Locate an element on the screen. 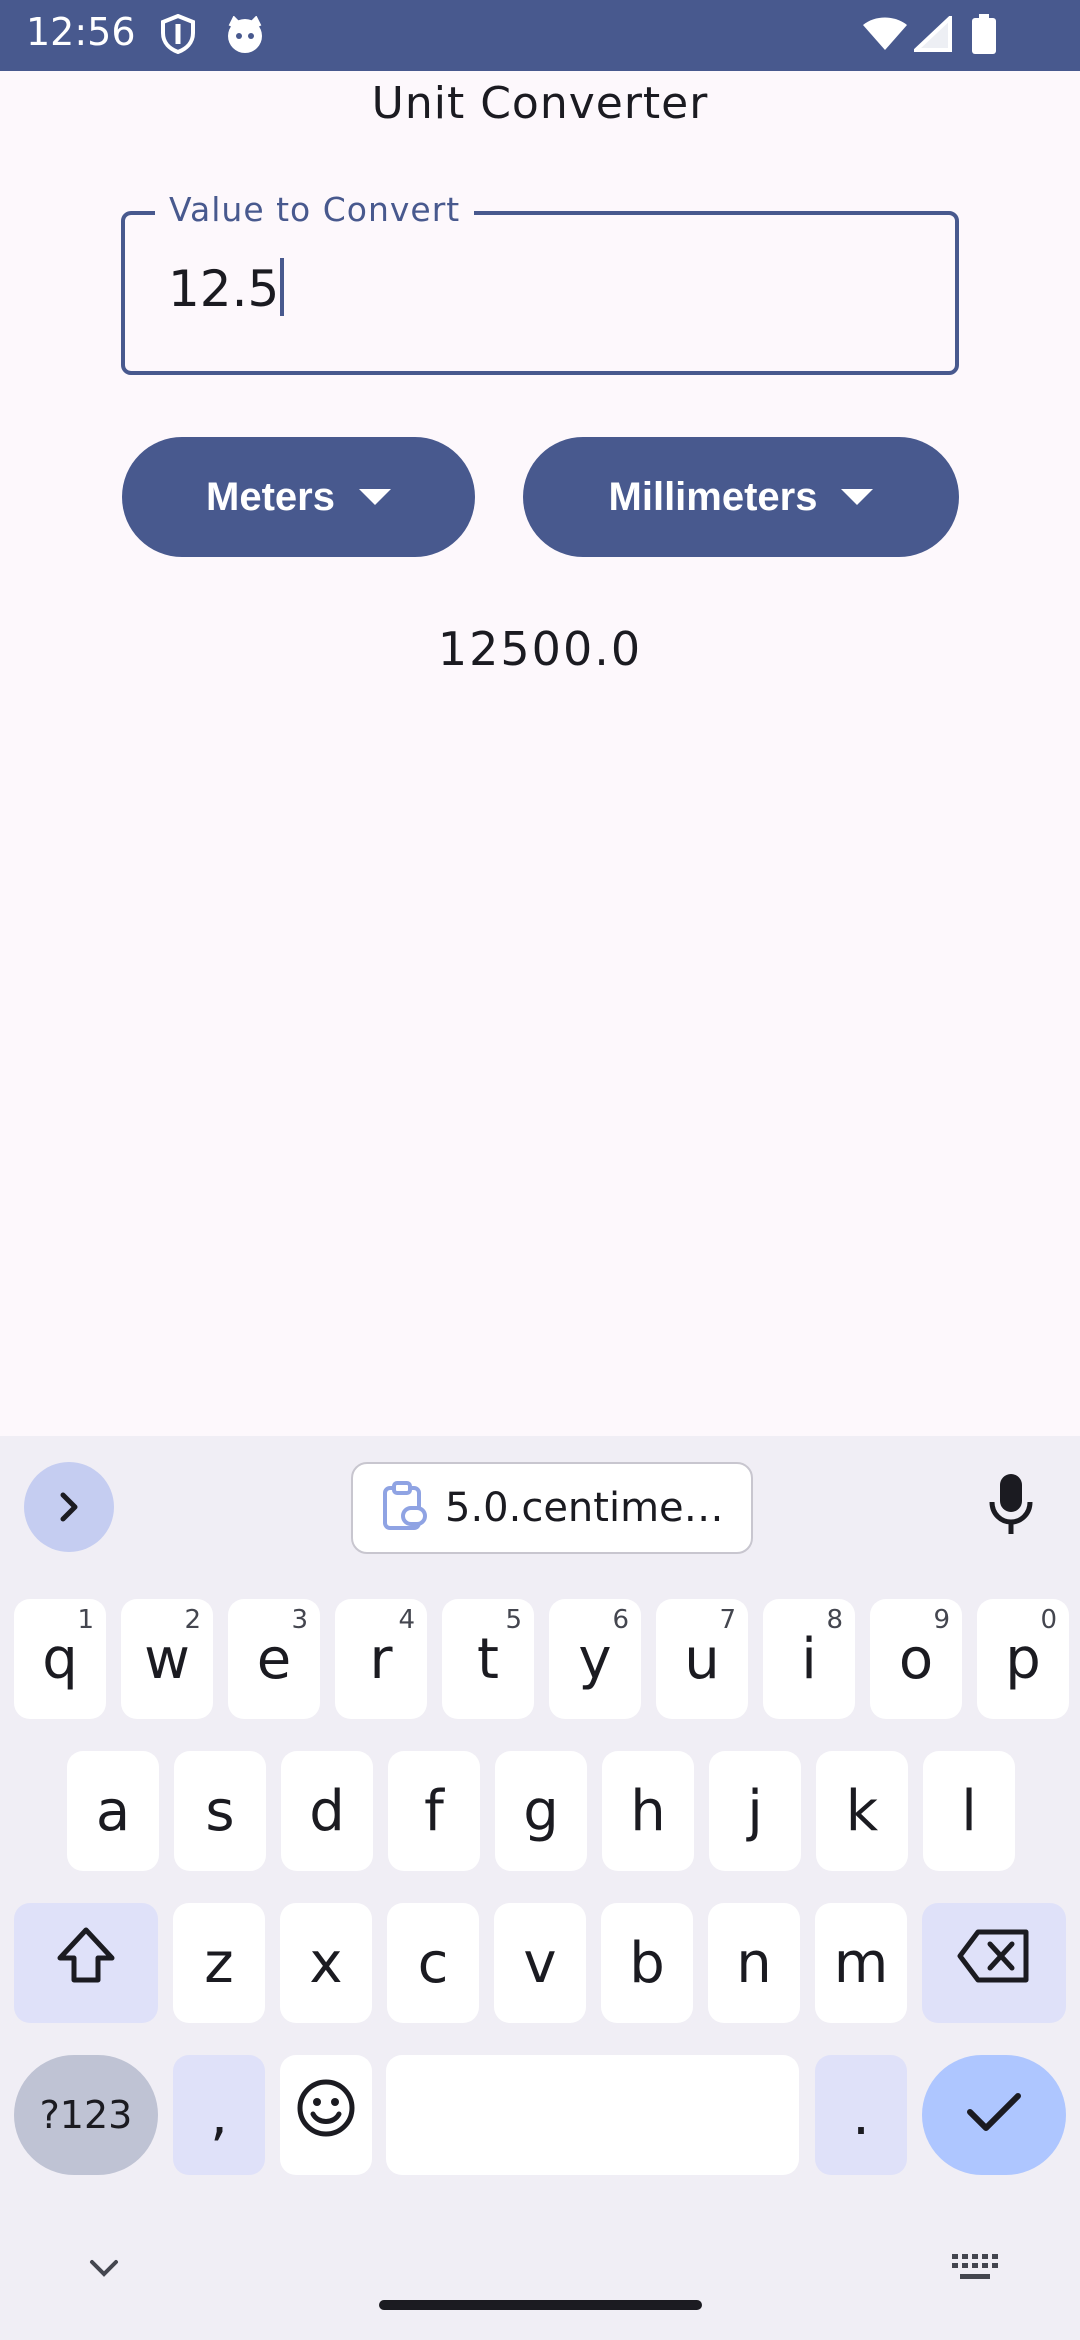 The width and height of the screenshot is (1080, 2340). emoji-key is located at coordinates (326, 2115).